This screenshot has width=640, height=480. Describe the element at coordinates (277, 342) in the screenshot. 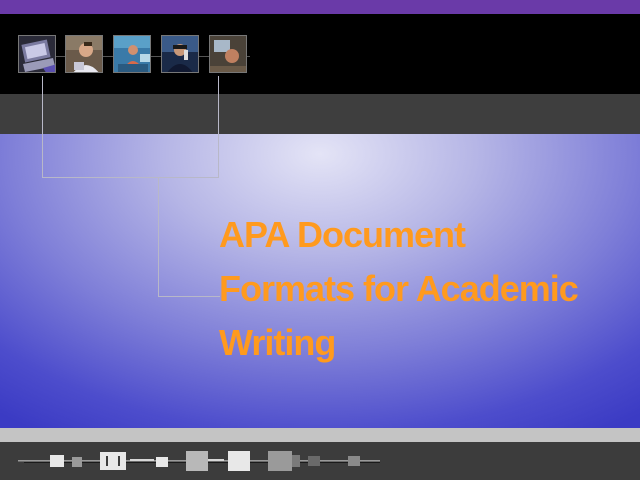

I see `title-line-3: Writing` at that location.